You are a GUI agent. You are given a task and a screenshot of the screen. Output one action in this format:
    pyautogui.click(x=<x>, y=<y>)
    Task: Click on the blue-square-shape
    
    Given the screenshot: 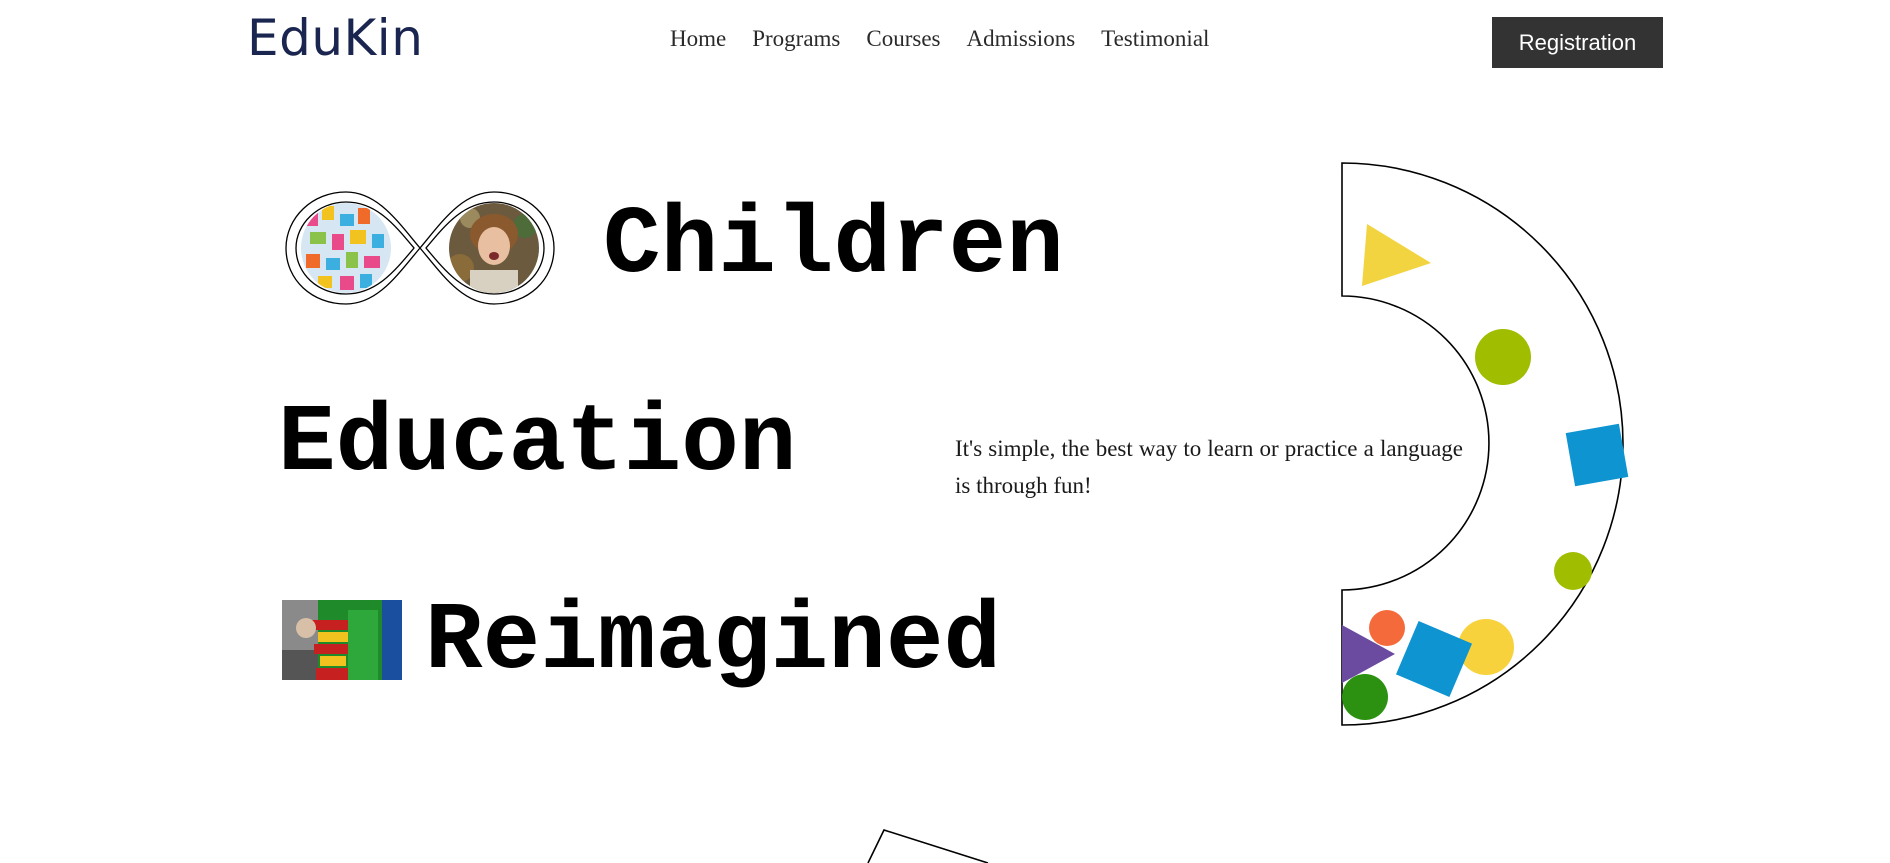 What is the action you would take?
    pyautogui.click(x=1597, y=455)
    